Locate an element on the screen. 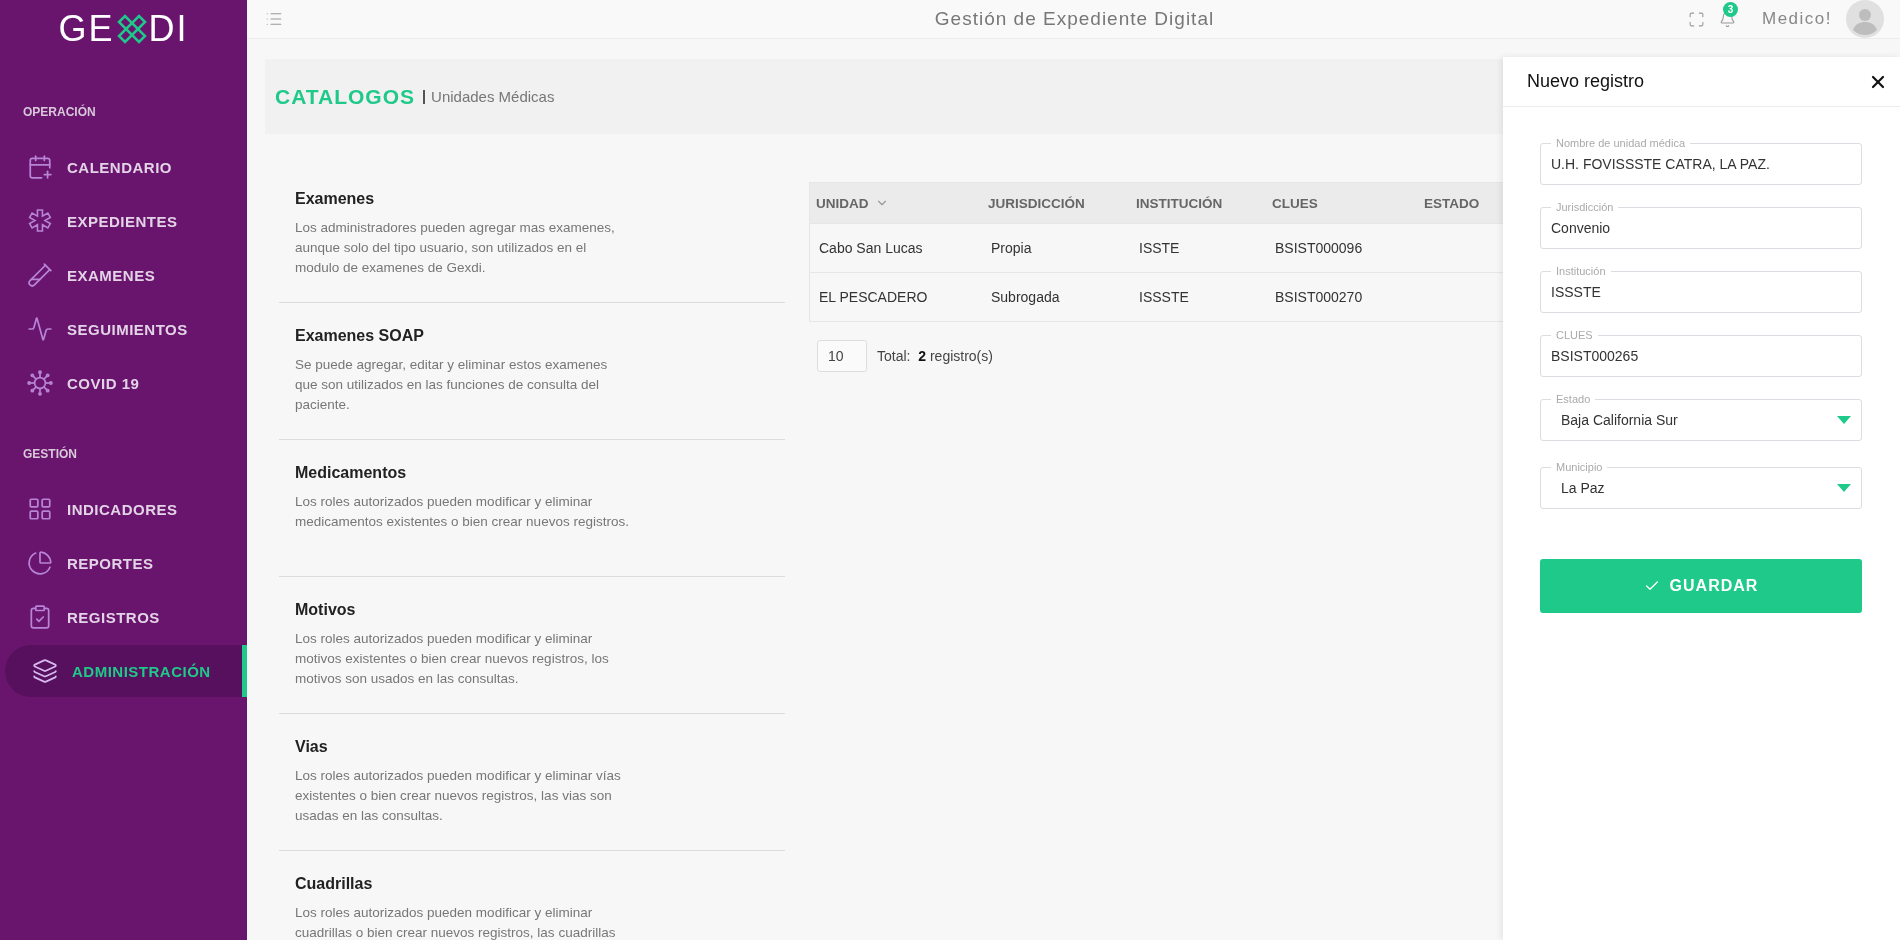  avatar-icon is located at coordinates (1865, 19).